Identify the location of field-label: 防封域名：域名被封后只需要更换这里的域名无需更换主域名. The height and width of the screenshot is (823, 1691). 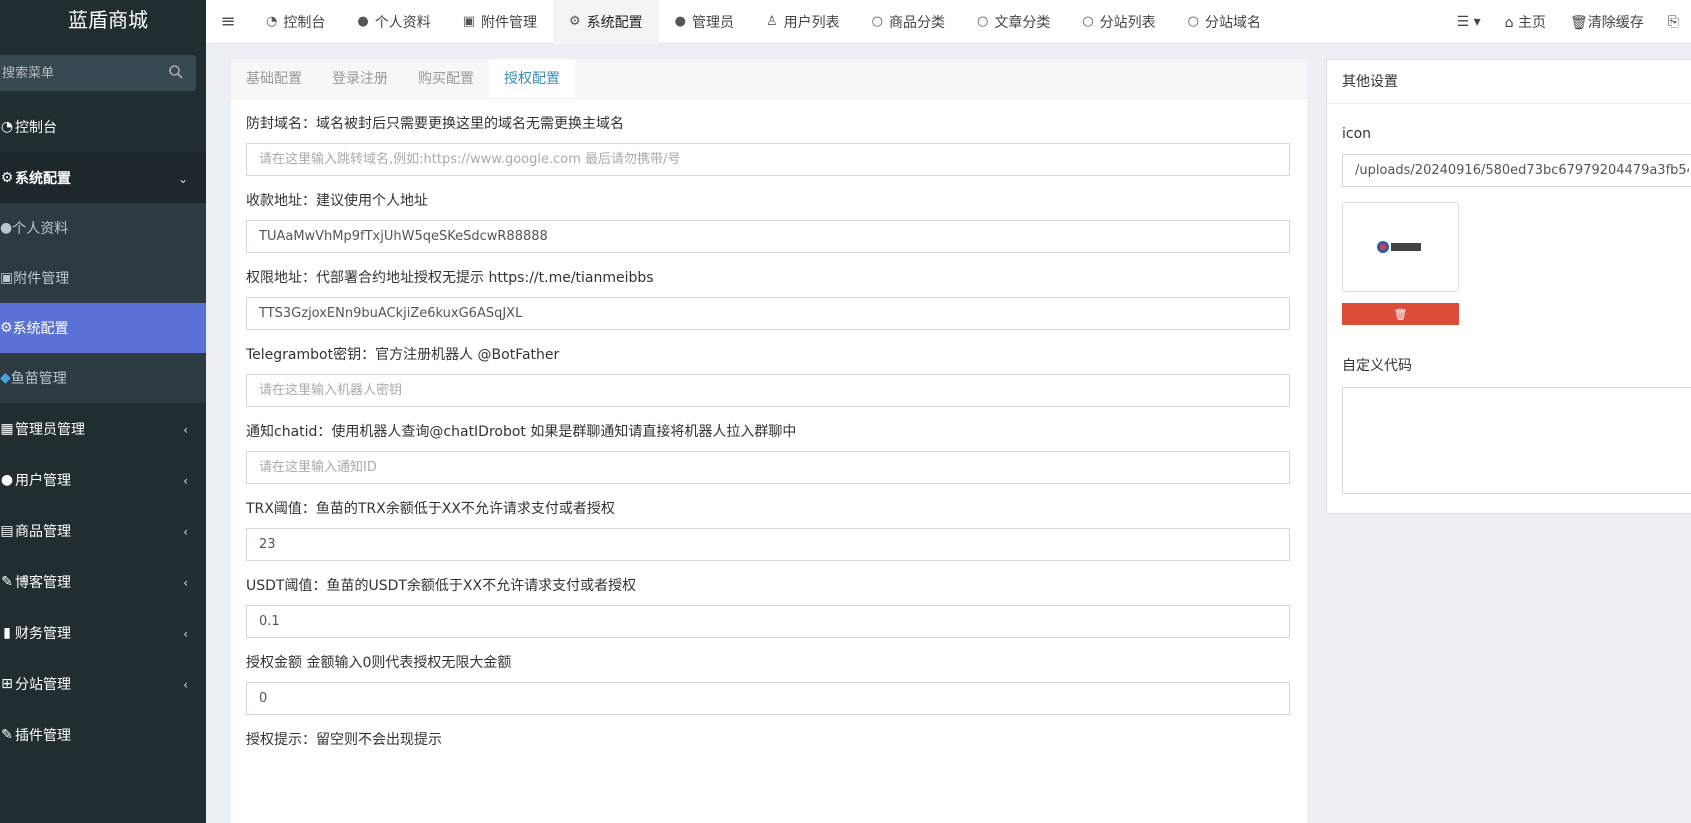
(435, 124).